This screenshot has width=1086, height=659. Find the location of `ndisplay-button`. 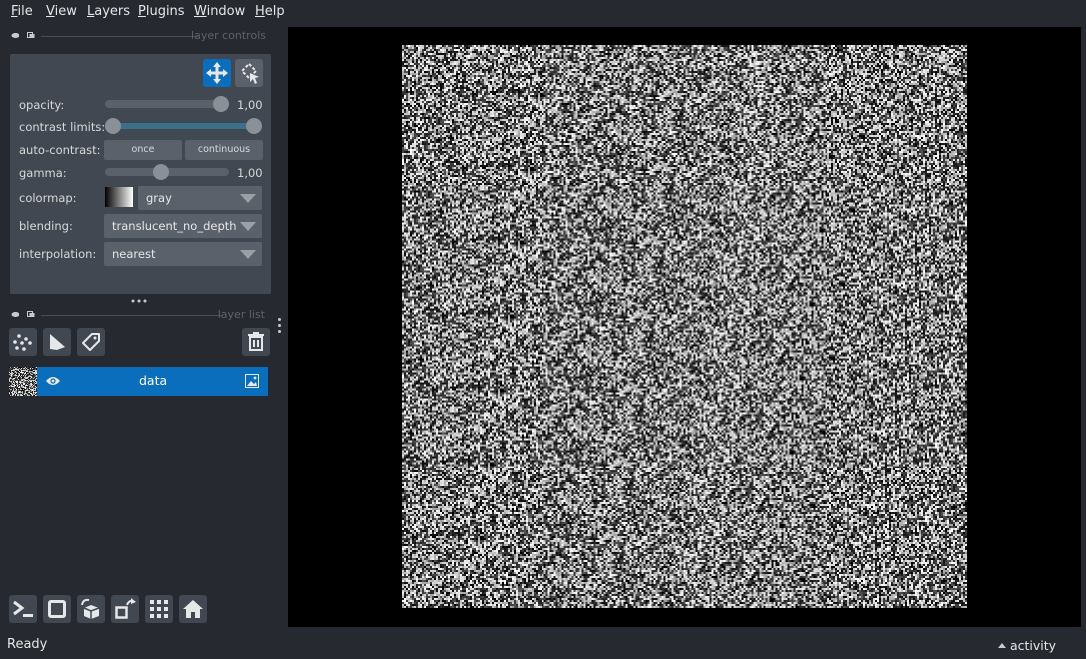

ndisplay-button is located at coordinates (57, 609).